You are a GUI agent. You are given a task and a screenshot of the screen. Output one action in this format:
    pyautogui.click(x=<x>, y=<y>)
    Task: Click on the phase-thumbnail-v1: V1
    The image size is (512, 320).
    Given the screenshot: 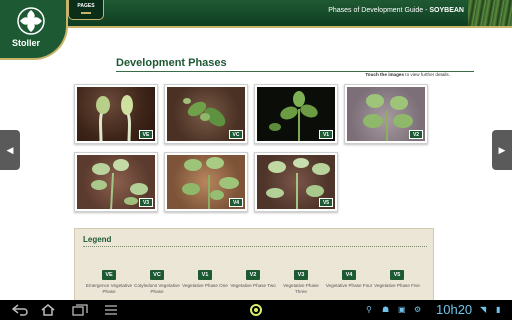 What is the action you would take?
    pyautogui.click(x=296, y=114)
    